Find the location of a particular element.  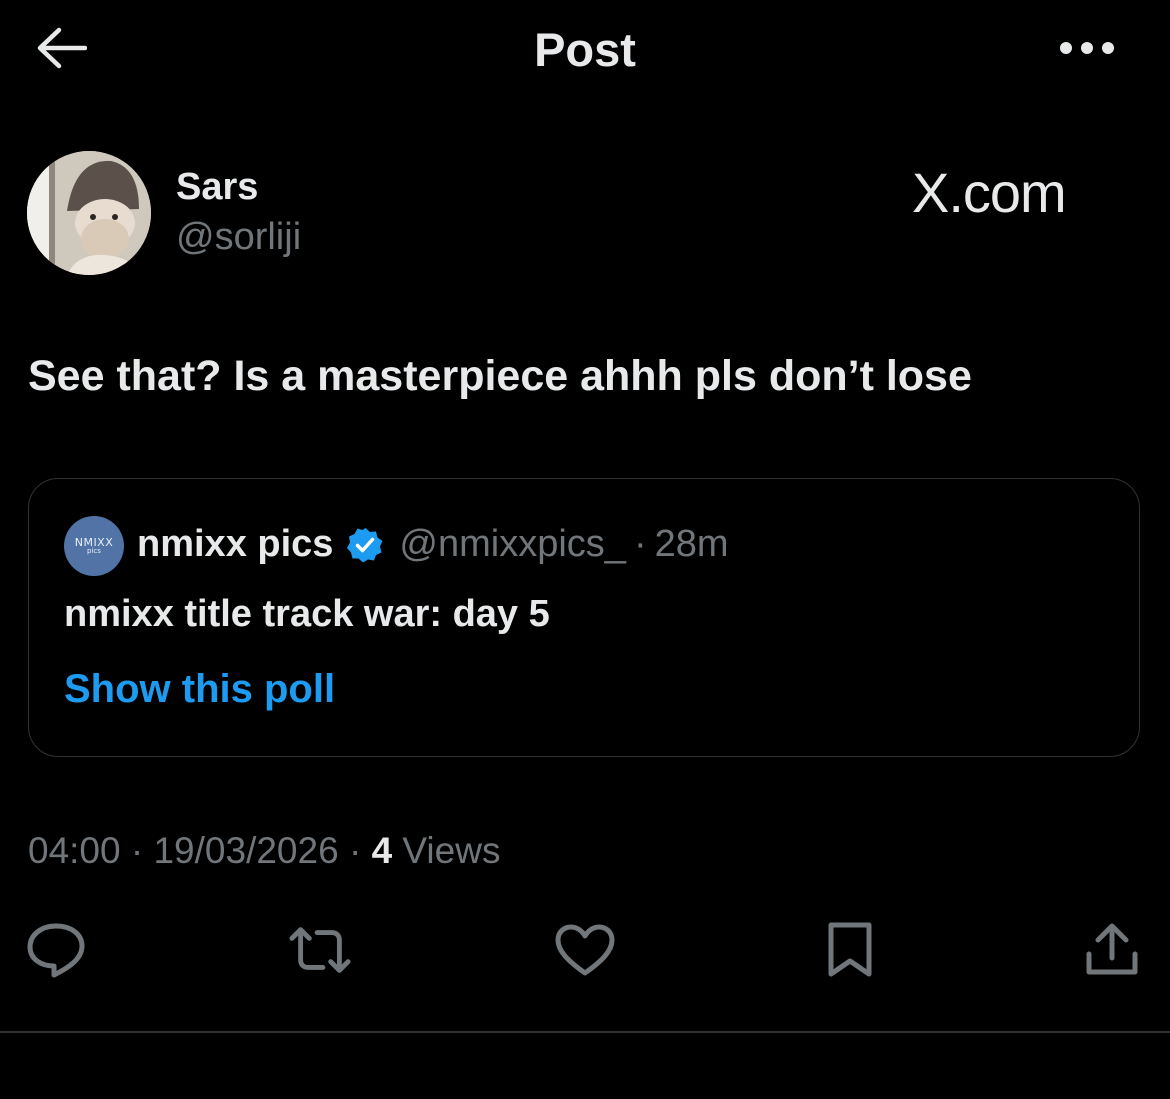

views-label: Views is located at coordinates (451, 850).